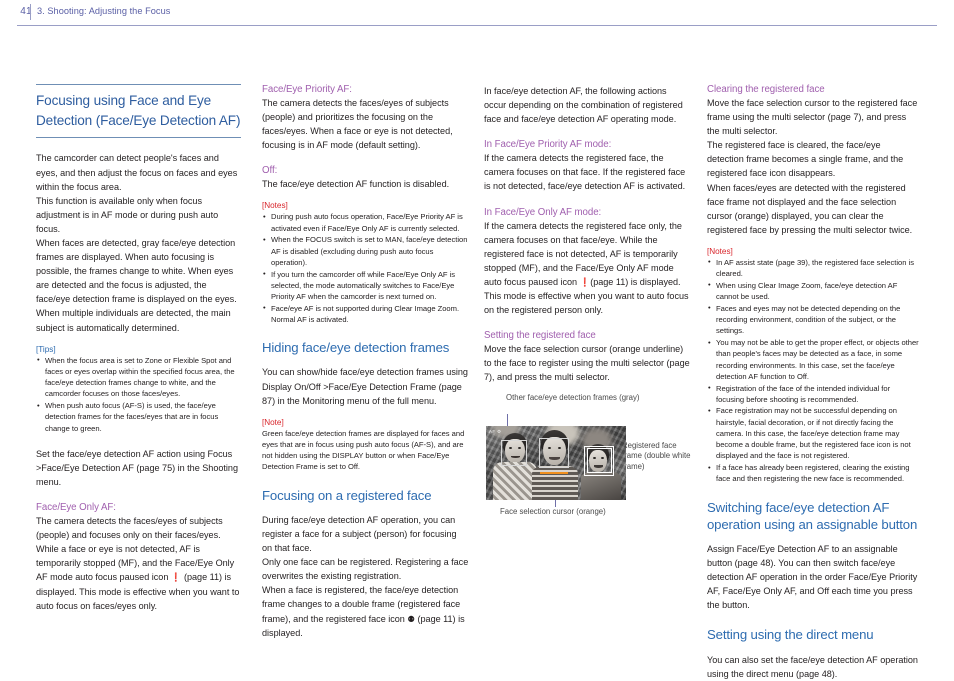 This screenshot has width=954, height=681. Describe the element at coordinates (548, 145) in the screenshot. I see `subheading-in-priority-mode: In Face/Eye Priority AF mode:` at that location.